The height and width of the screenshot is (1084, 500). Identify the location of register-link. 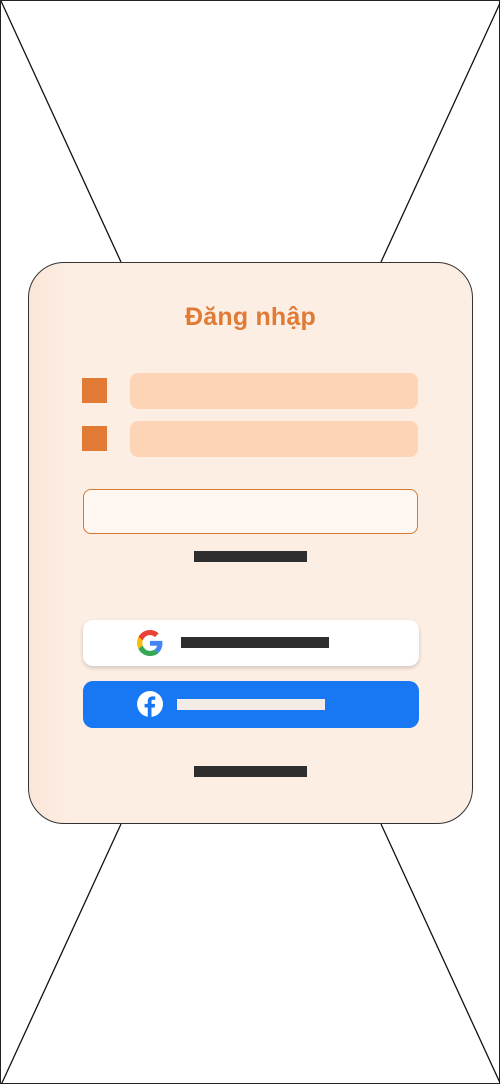
(250, 771).